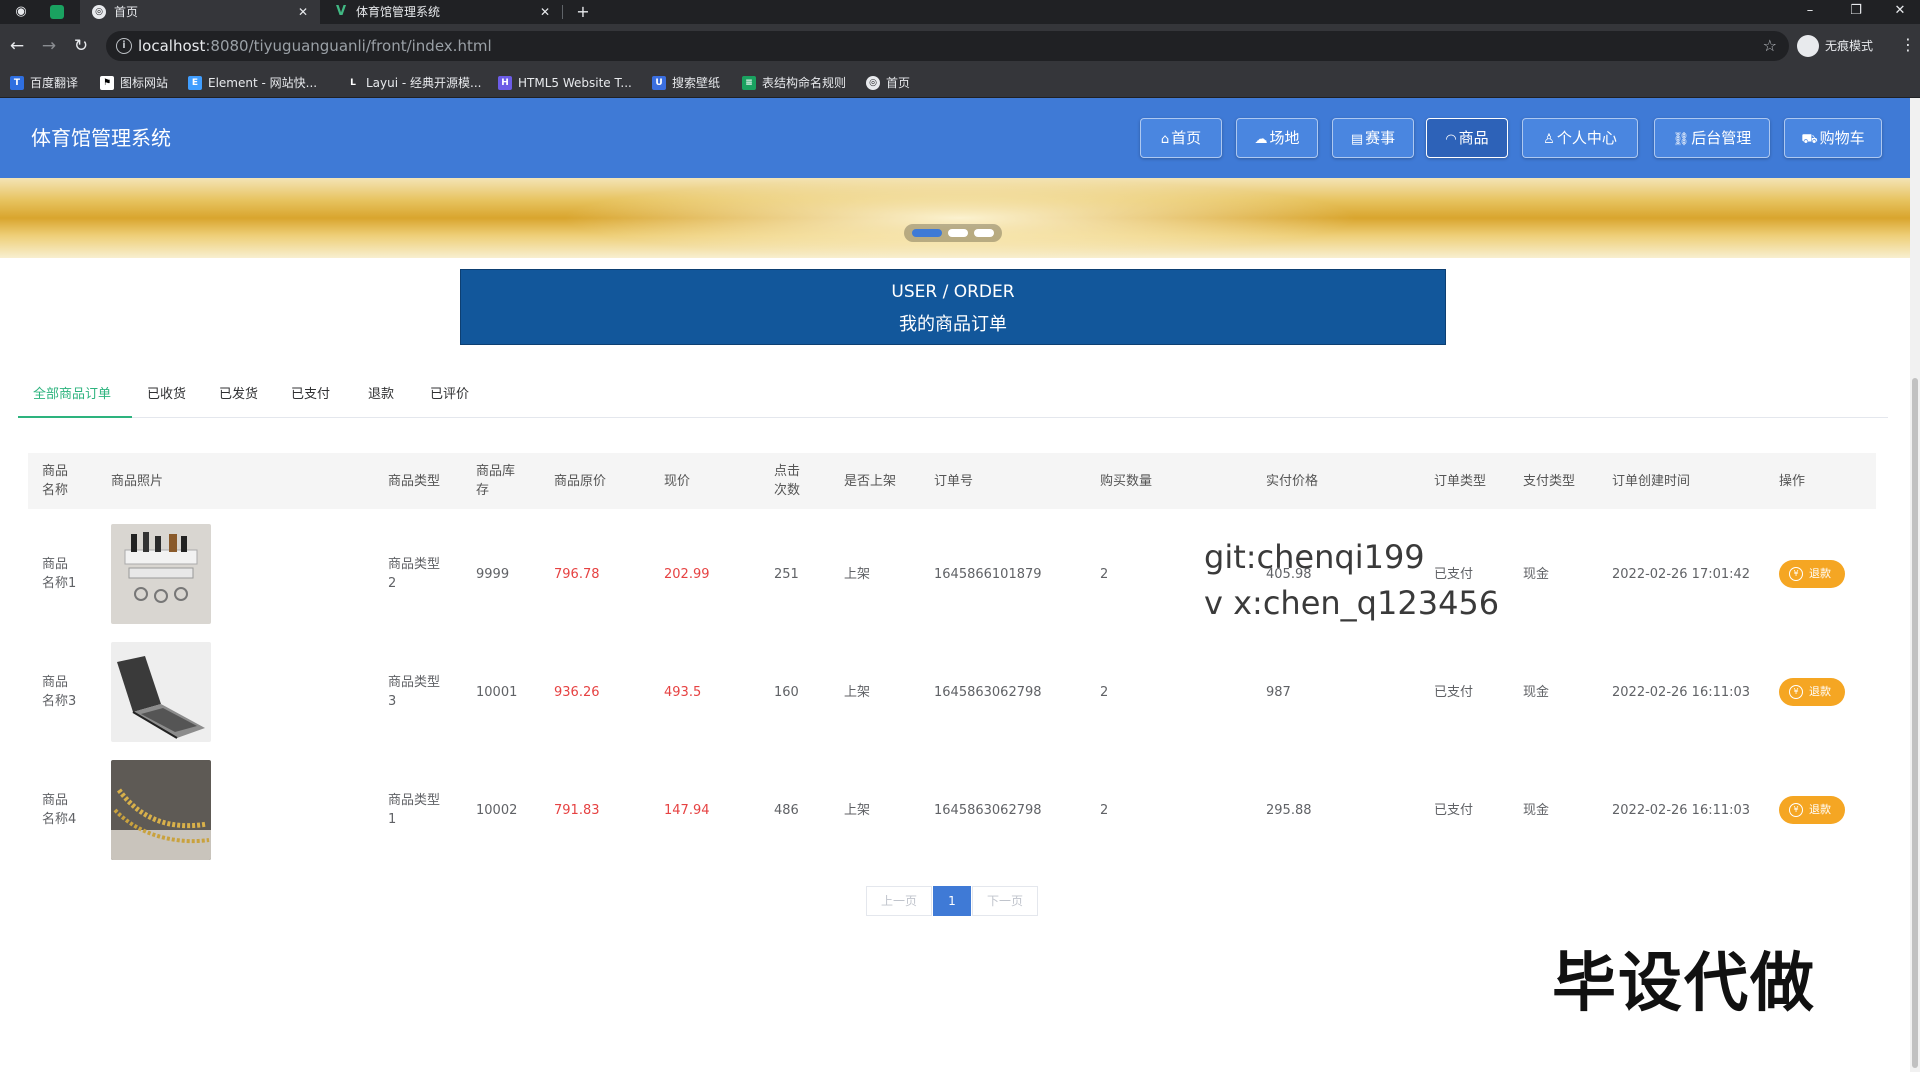 The image size is (1920, 1072). Describe the element at coordinates (137, 481) in the screenshot. I see `col-header: 商品照片` at that location.